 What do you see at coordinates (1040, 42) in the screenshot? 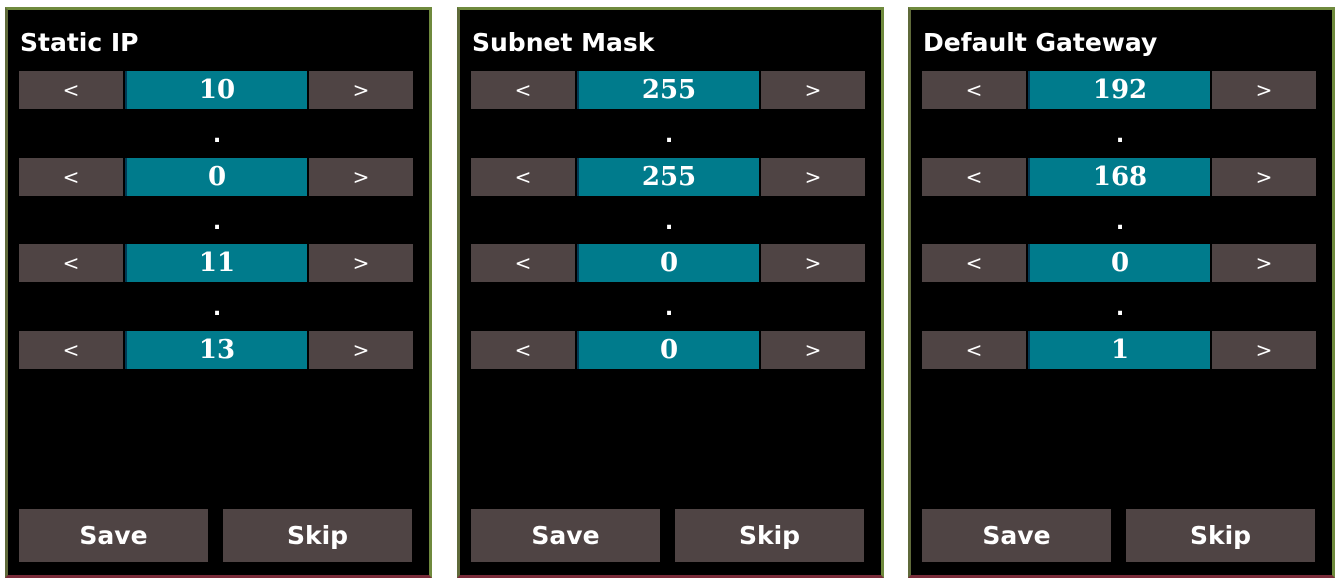
I see `panel-title: Default Gateway` at bounding box center [1040, 42].